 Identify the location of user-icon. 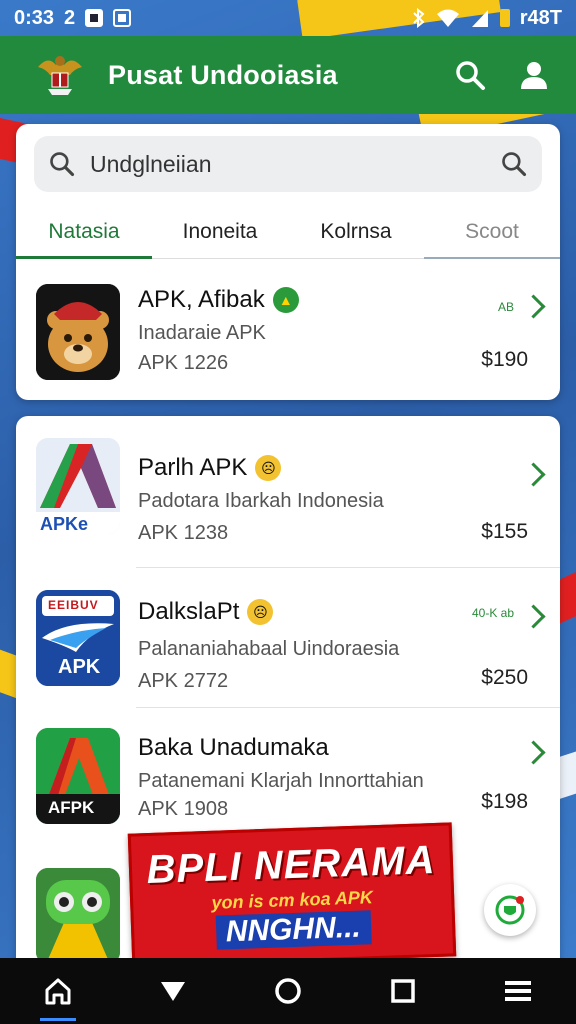
(534, 75).